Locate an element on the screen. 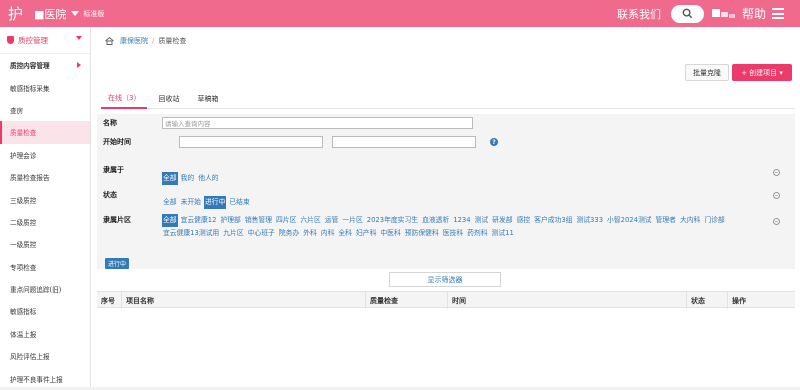  show-filter-button: 显示筛选器 is located at coordinates (445, 279).